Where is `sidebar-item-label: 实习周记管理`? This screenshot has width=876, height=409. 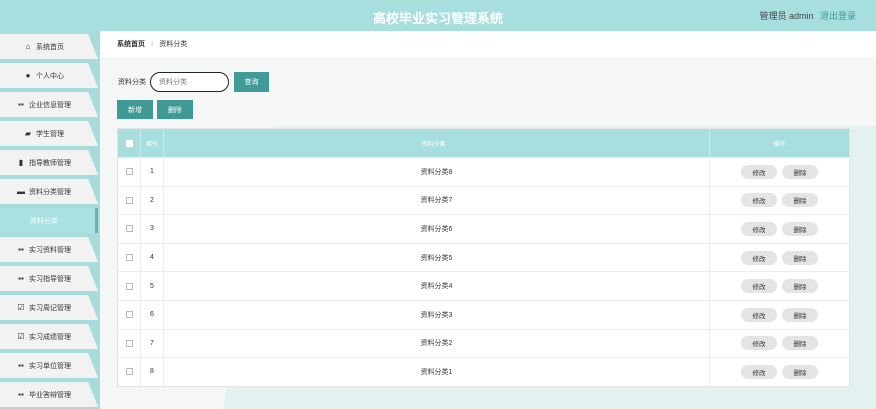
sidebar-item-label: 实习周记管理 is located at coordinates (50, 308).